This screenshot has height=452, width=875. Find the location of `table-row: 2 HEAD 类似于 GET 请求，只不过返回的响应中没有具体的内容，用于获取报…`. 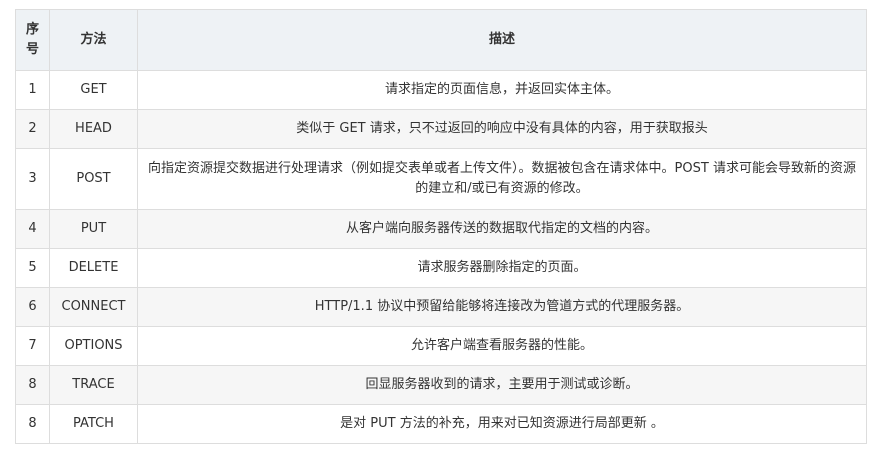

table-row: 2 HEAD 类似于 GET 请求，只不过返回的响应中没有具体的内容，用于获取报… is located at coordinates (441, 129).